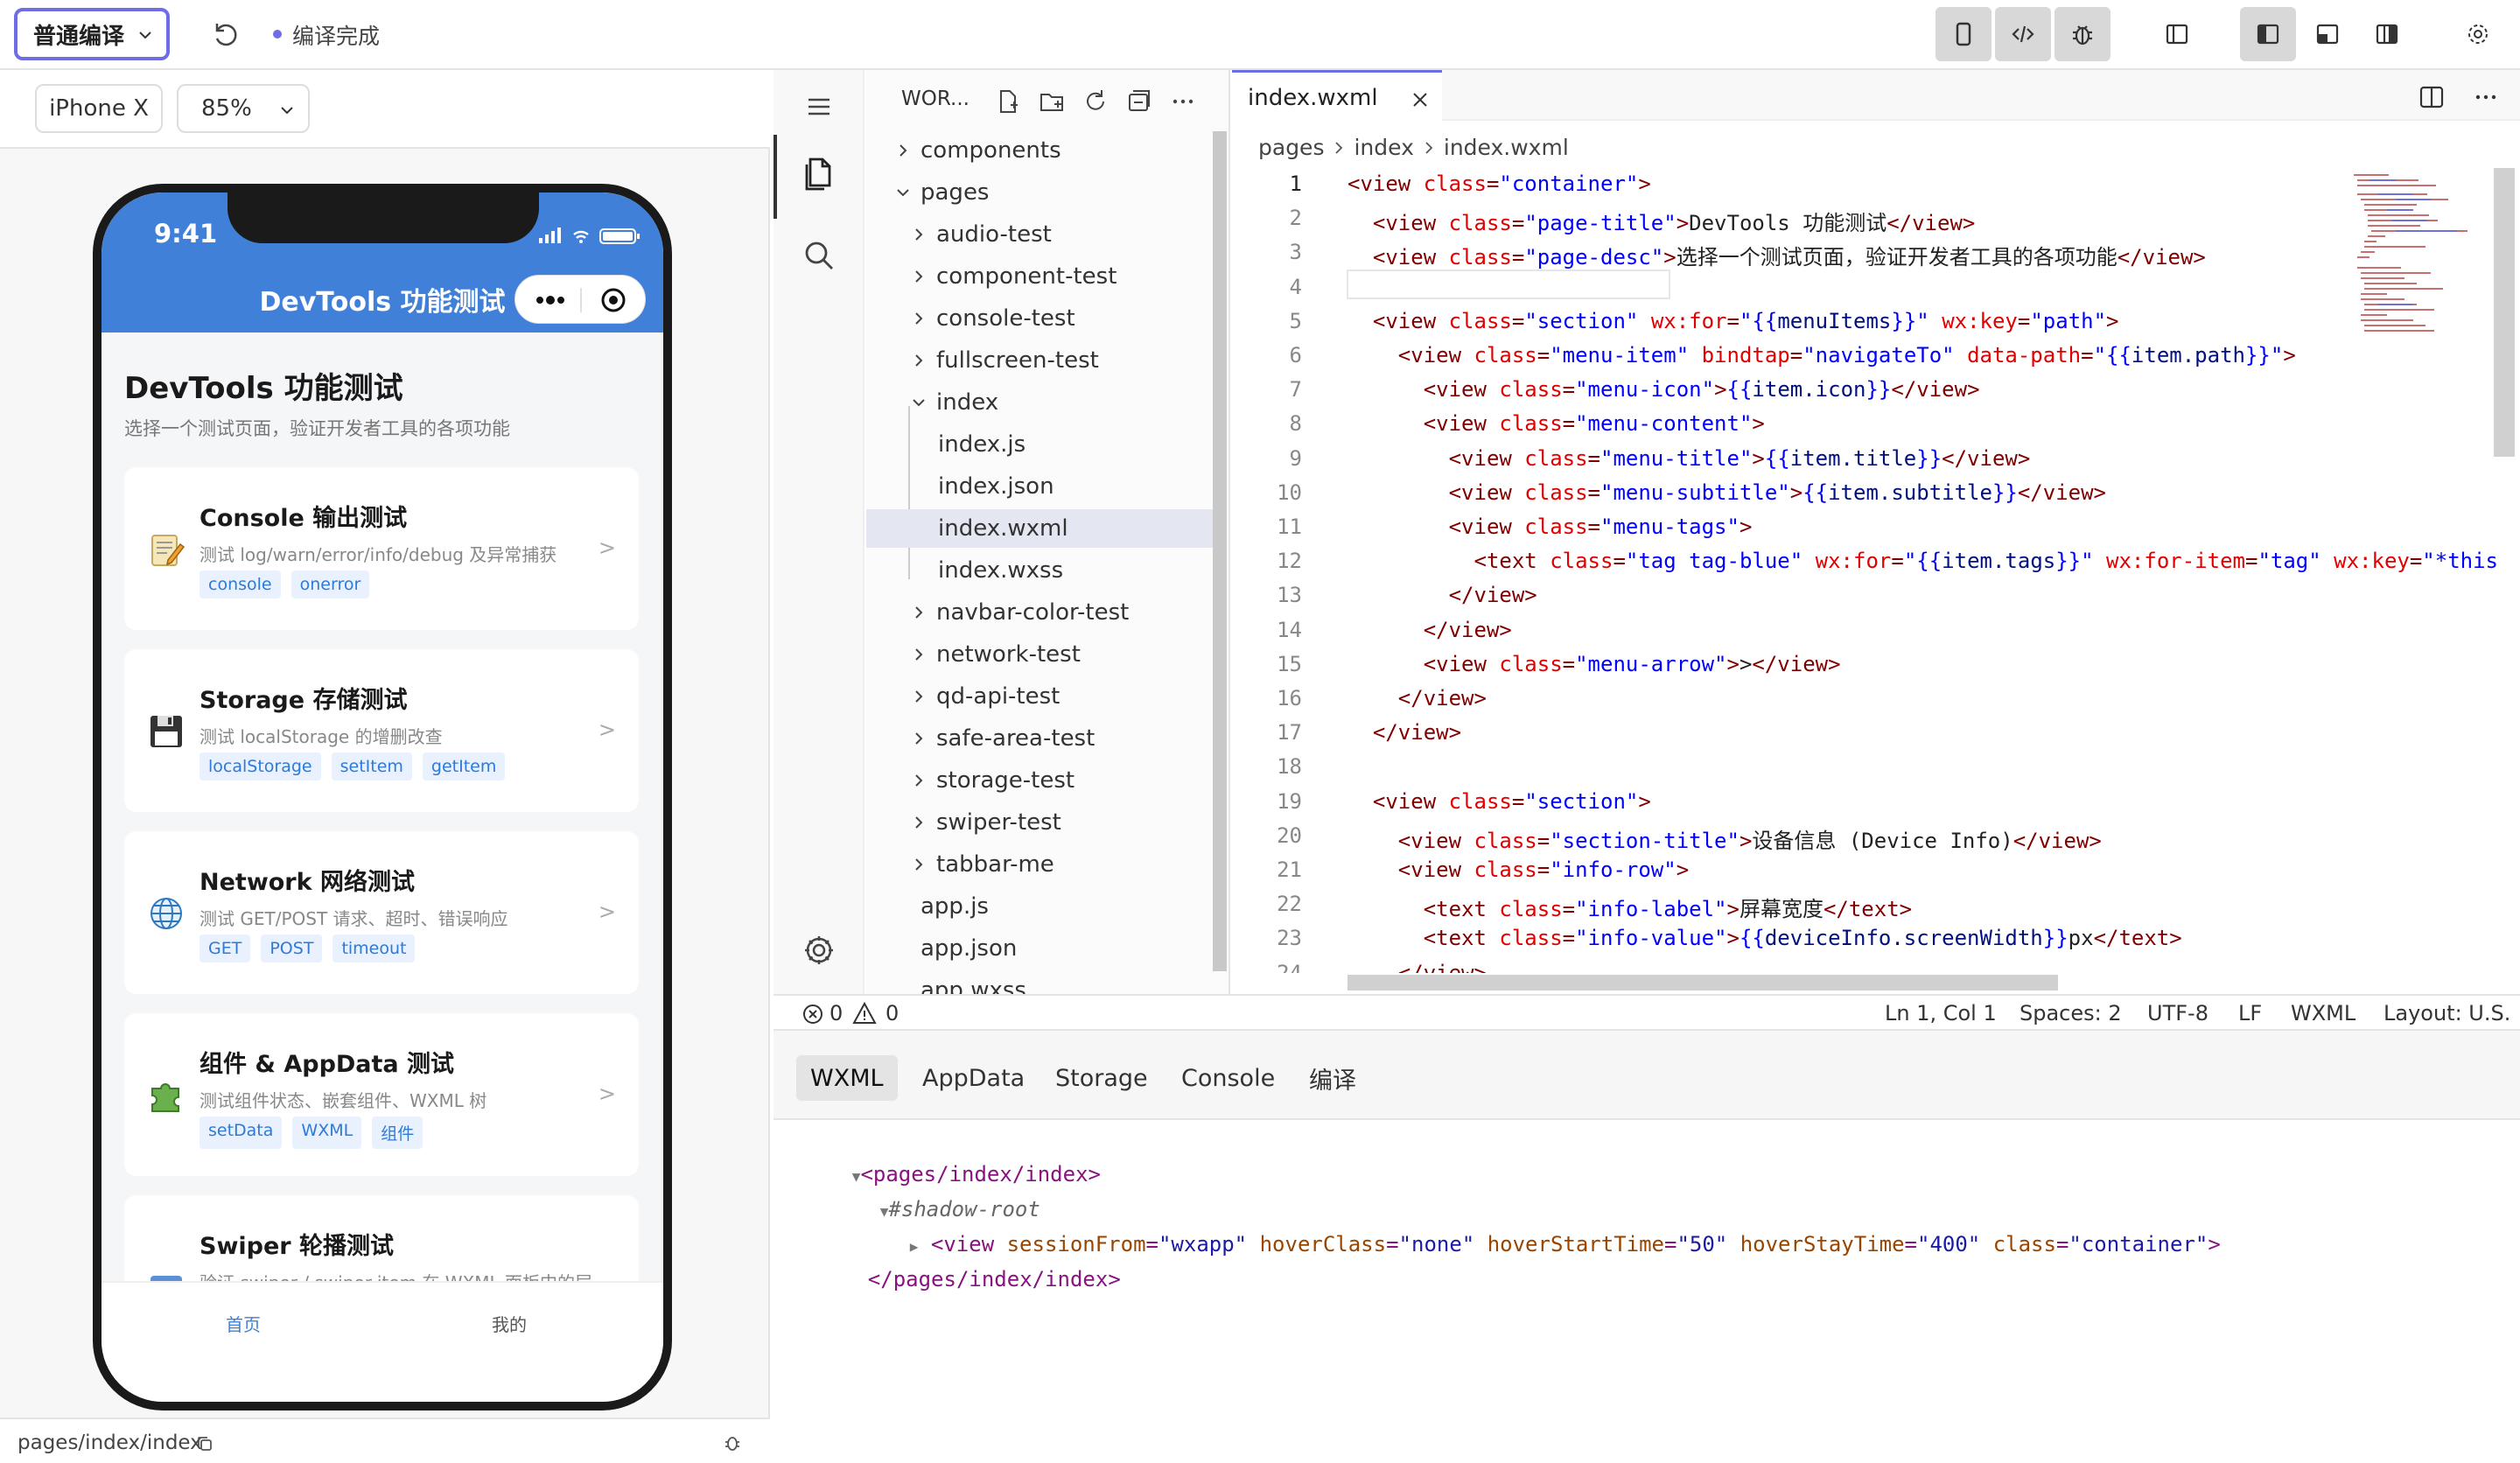 This screenshot has height=1463, width=2520. I want to click on tree-item: network-test, so click(1041, 654).